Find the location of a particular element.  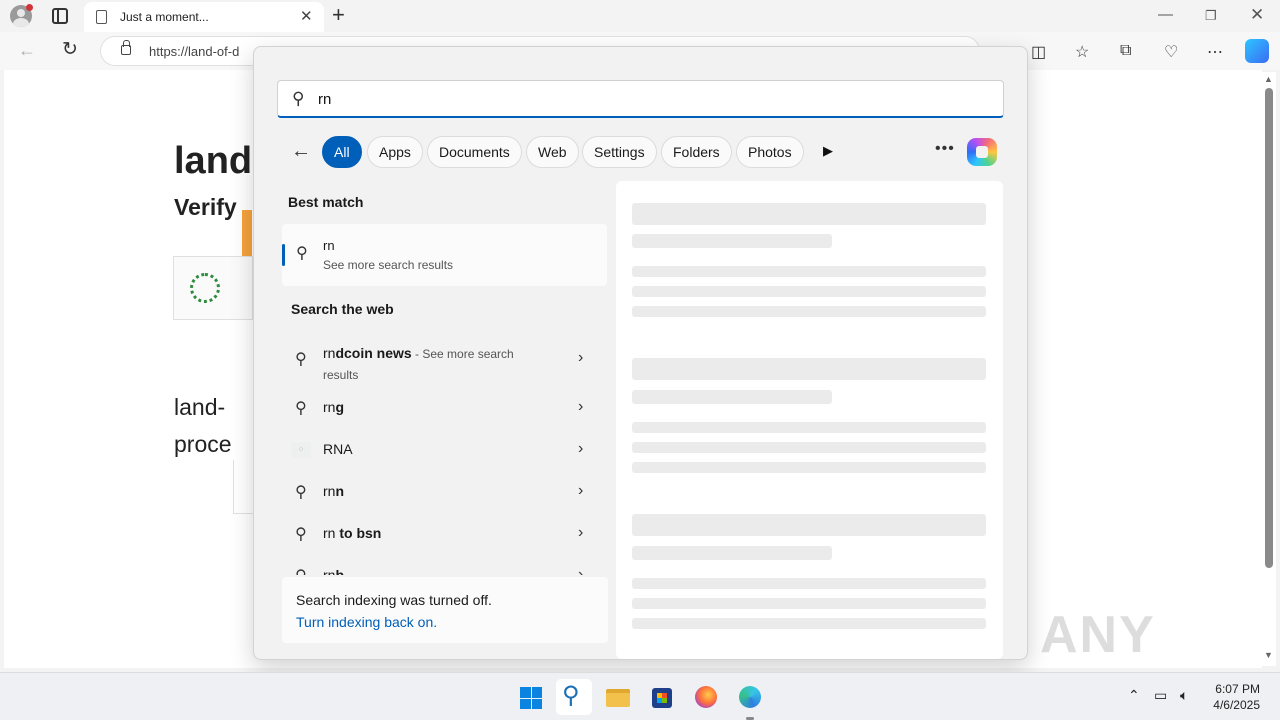

filter-chip-documents: Documents is located at coordinates (474, 152).